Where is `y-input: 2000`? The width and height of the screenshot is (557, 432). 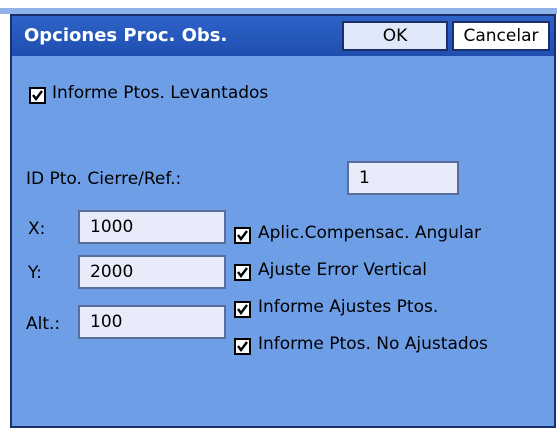
y-input: 2000 is located at coordinates (152, 272).